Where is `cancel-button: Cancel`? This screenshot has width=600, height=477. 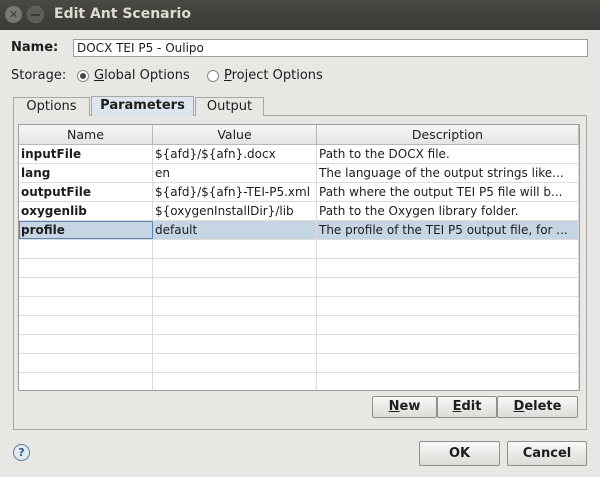
cancel-button: Cancel is located at coordinates (547, 453).